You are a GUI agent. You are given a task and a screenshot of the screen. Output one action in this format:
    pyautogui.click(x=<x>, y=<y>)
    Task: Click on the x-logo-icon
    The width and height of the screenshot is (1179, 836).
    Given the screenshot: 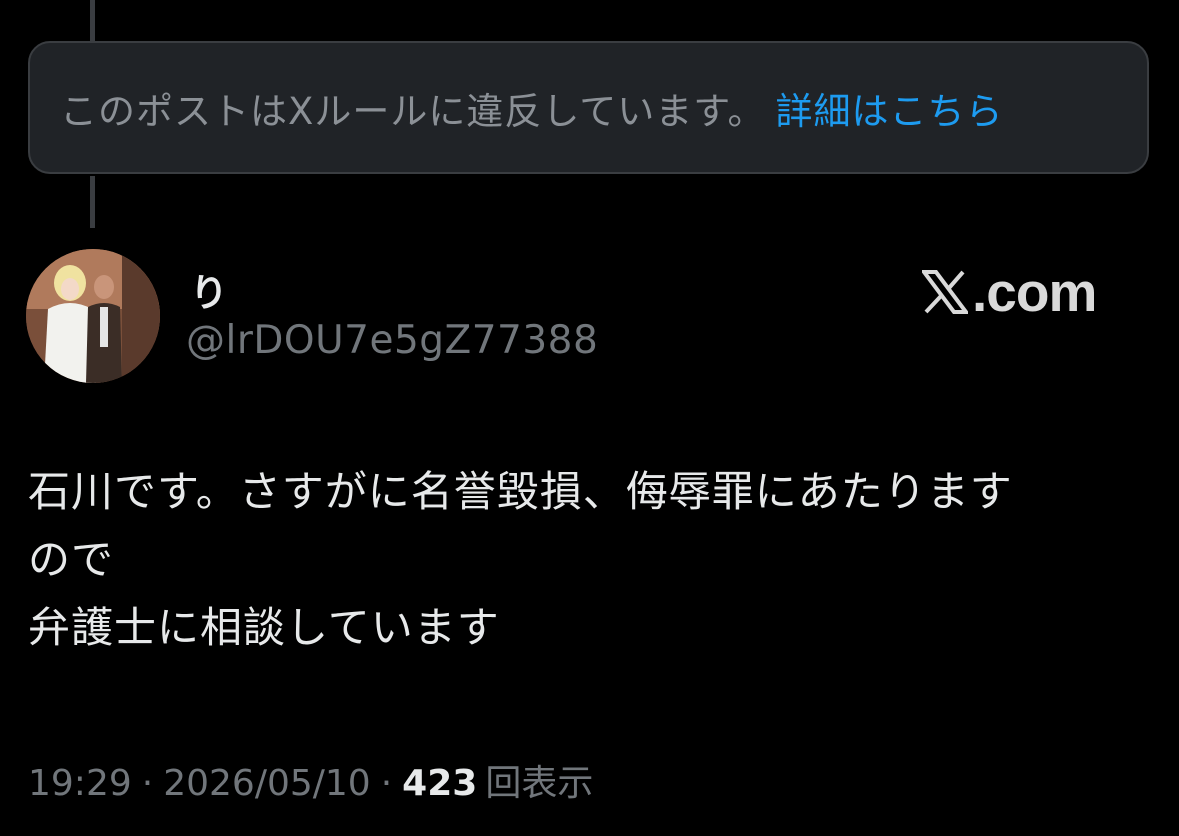 What is the action you would take?
    pyautogui.click(x=945, y=292)
    